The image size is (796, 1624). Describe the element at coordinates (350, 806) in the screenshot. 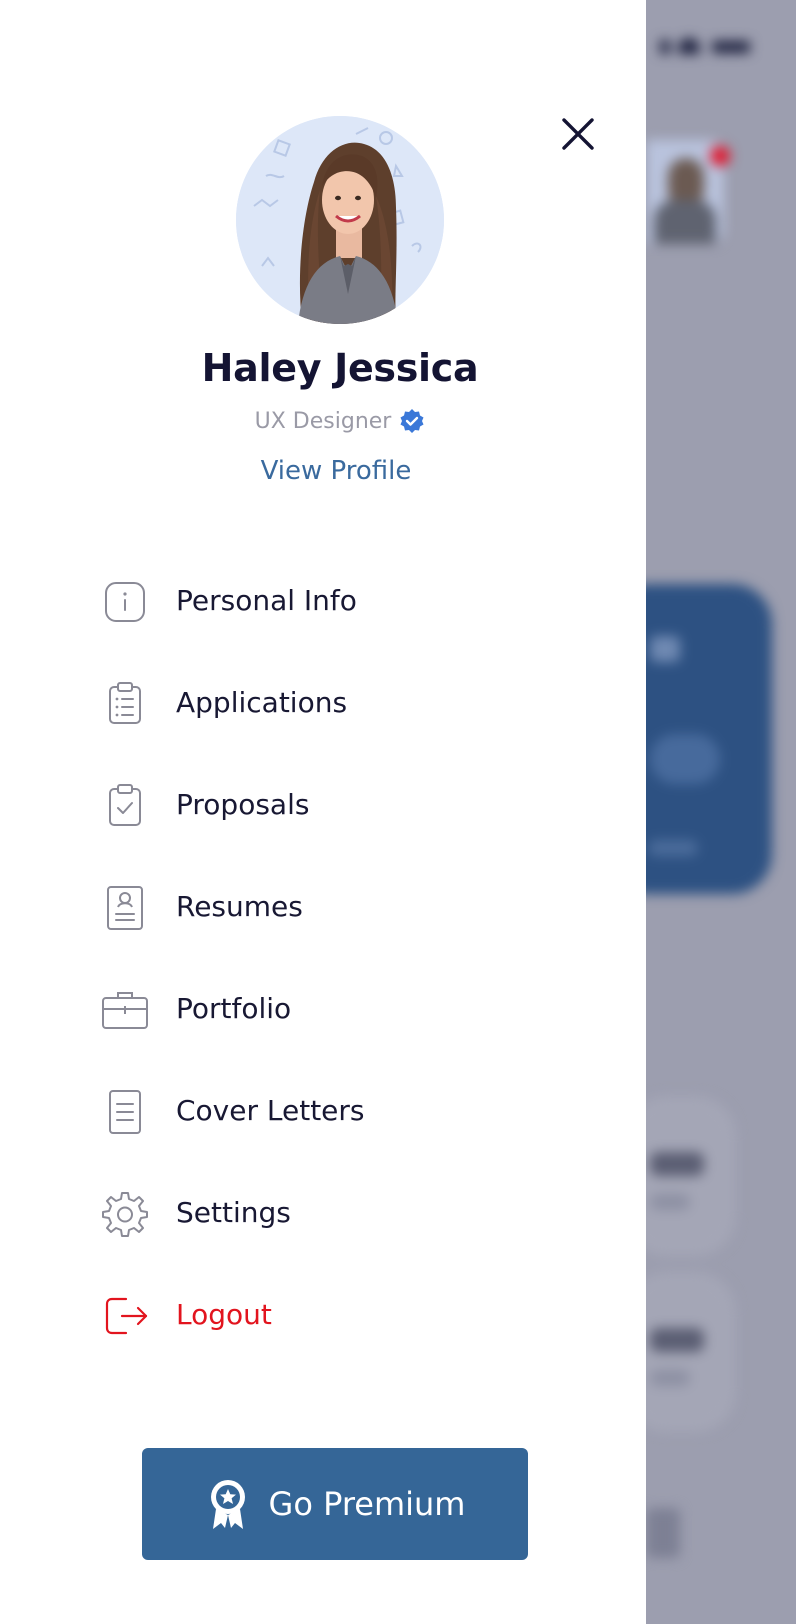

I see `menu-item-proposals: Proposals` at that location.